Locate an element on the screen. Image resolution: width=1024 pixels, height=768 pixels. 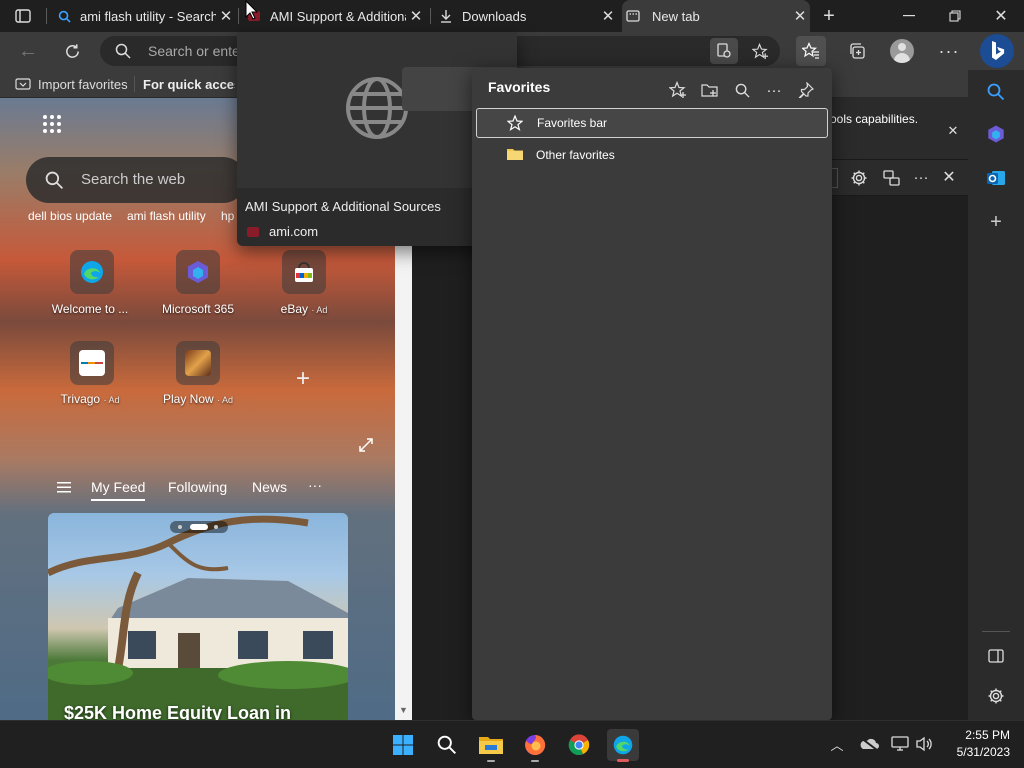
favorites-item-favorites-bar: Favorites bar is located at coordinates (652, 123).